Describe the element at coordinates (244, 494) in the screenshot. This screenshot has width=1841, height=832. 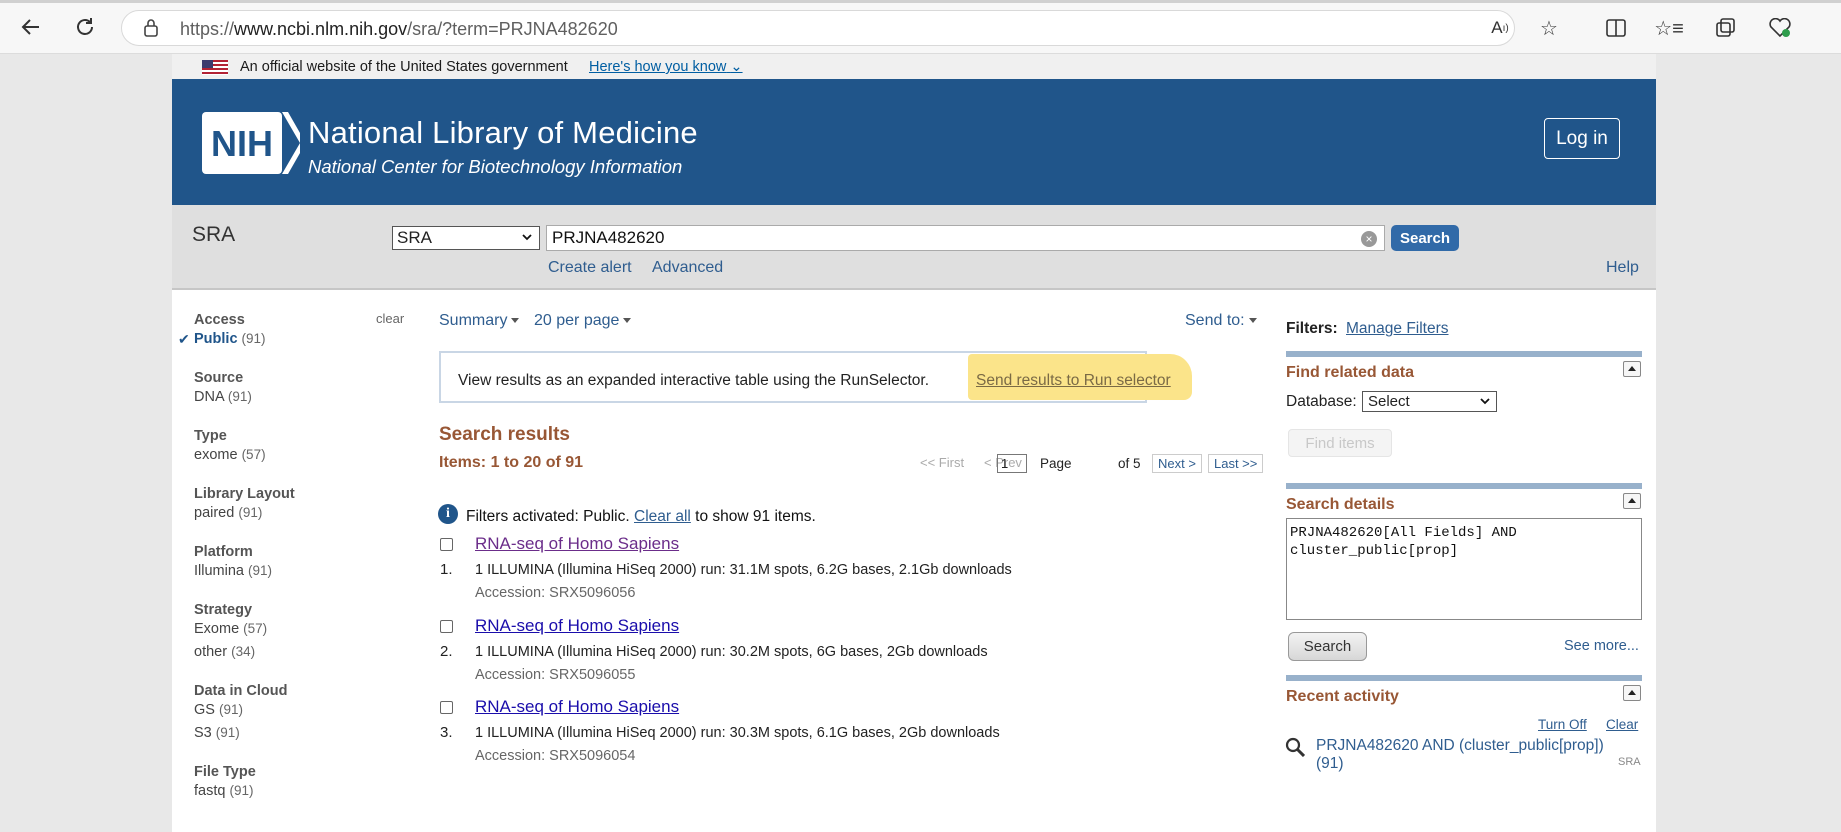
I see `filter-group-library-layout: Library Layout` at that location.